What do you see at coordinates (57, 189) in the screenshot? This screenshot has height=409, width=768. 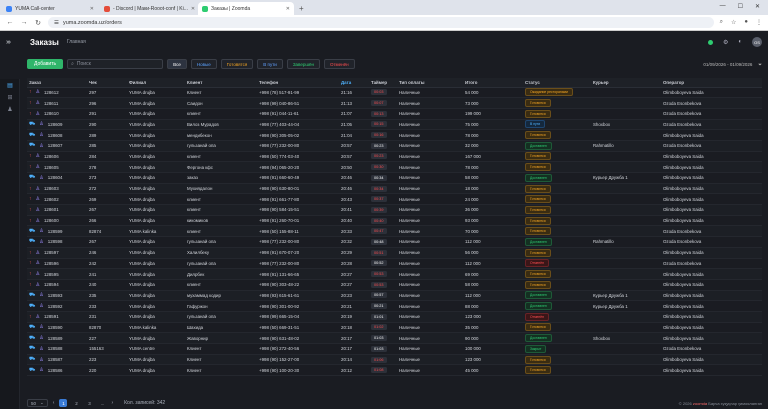 I see `cell-order: ↑ ♙ 128603` at bounding box center [57, 189].